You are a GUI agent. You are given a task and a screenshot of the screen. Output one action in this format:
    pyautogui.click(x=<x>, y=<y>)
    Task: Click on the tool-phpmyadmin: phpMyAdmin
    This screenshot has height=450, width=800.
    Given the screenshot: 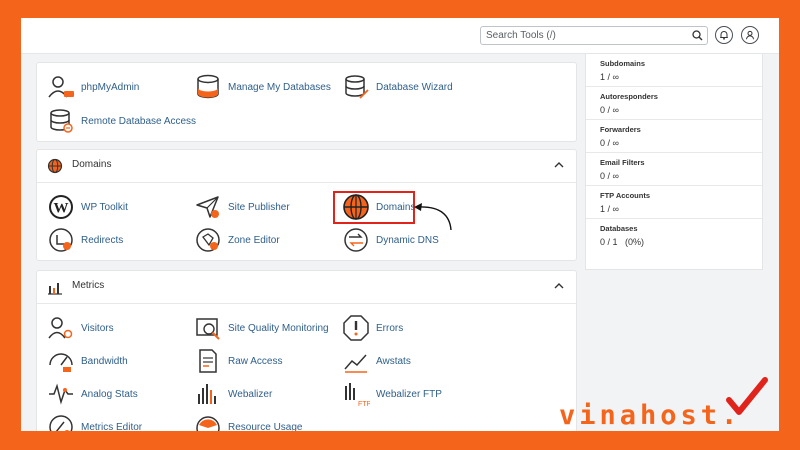 What is the action you would take?
    pyautogui.click(x=93, y=87)
    